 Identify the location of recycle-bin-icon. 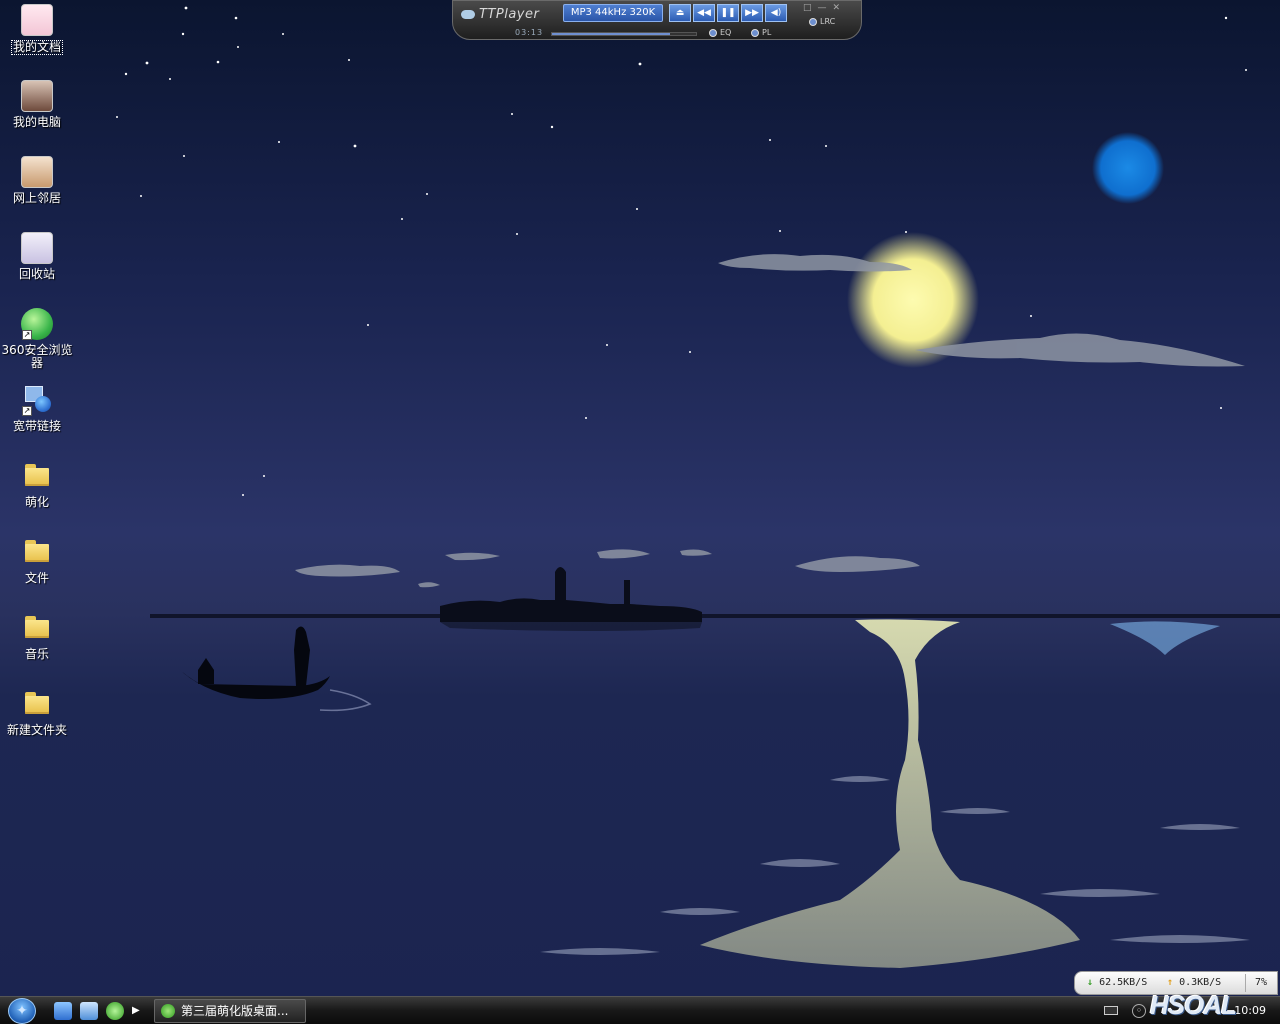
(37, 248).